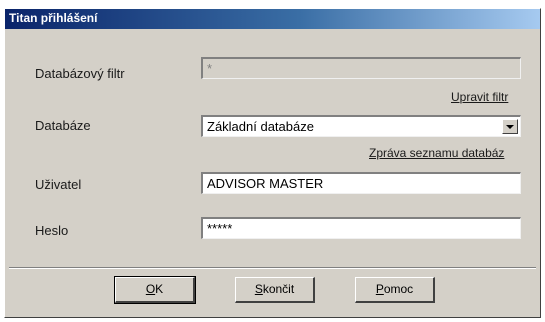 This screenshot has height=322, width=545. What do you see at coordinates (52, 230) in the screenshot?
I see `password-label: Heslo` at bounding box center [52, 230].